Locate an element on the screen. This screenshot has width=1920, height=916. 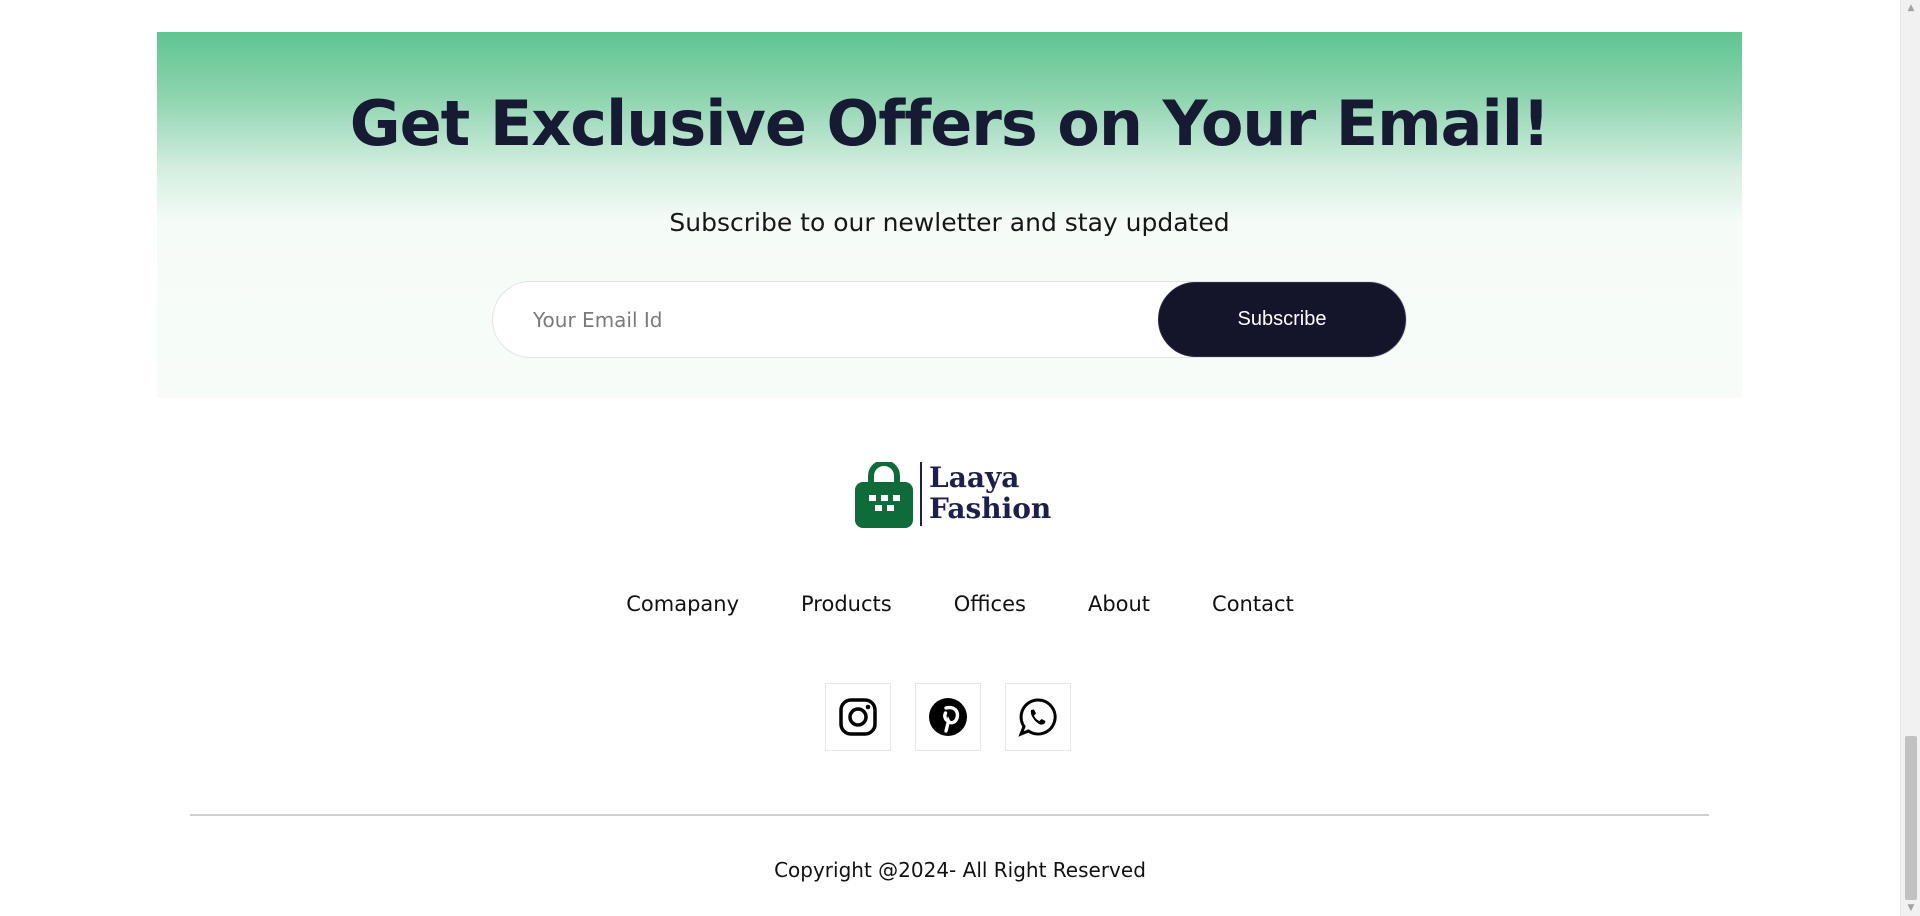
pinterest-icon is located at coordinates (948, 717).